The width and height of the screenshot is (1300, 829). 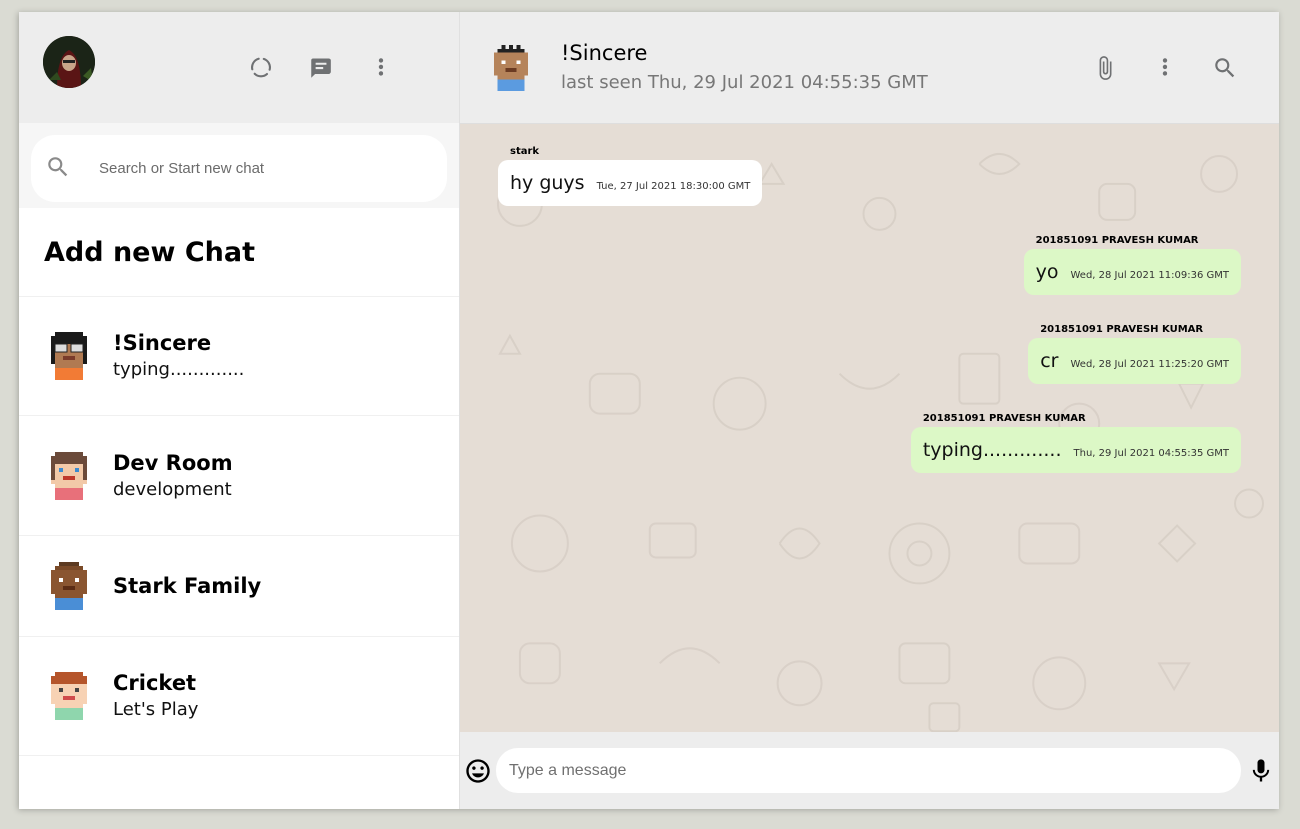 I want to click on chat-last-message: Let's Play, so click(x=156, y=709).